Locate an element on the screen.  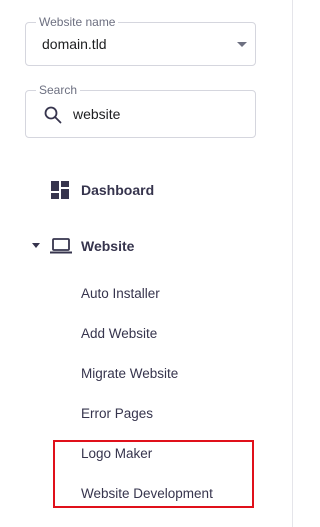
sidebar-subitem-migrate-website: Migrate Website is located at coordinates (129, 377).